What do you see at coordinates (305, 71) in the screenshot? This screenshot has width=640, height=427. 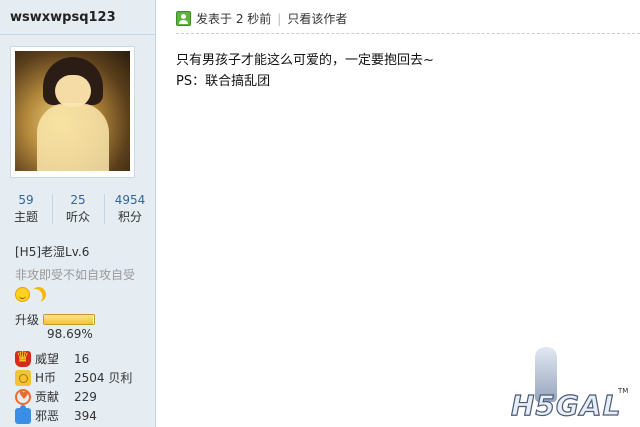 I see `post-content: 只有男孩子才能这么可爱的，一定要抱回去~ PS：联合搞乱团` at bounding box center [305, 71].